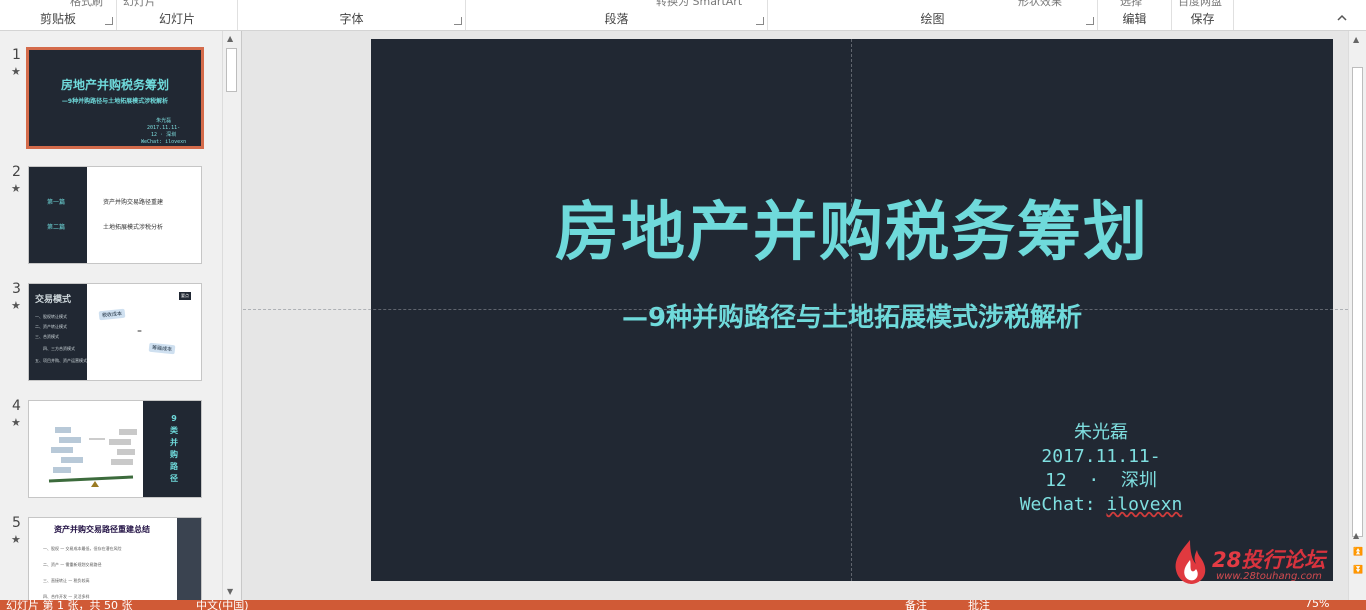  What do you see at coordinates (1101, 469) in the screenshot?
I see `slide-author-block: 朱光磊 2017.11.11- 12 · 深圳 WeChat: ilovexn` at bounding box center [1101, 469].